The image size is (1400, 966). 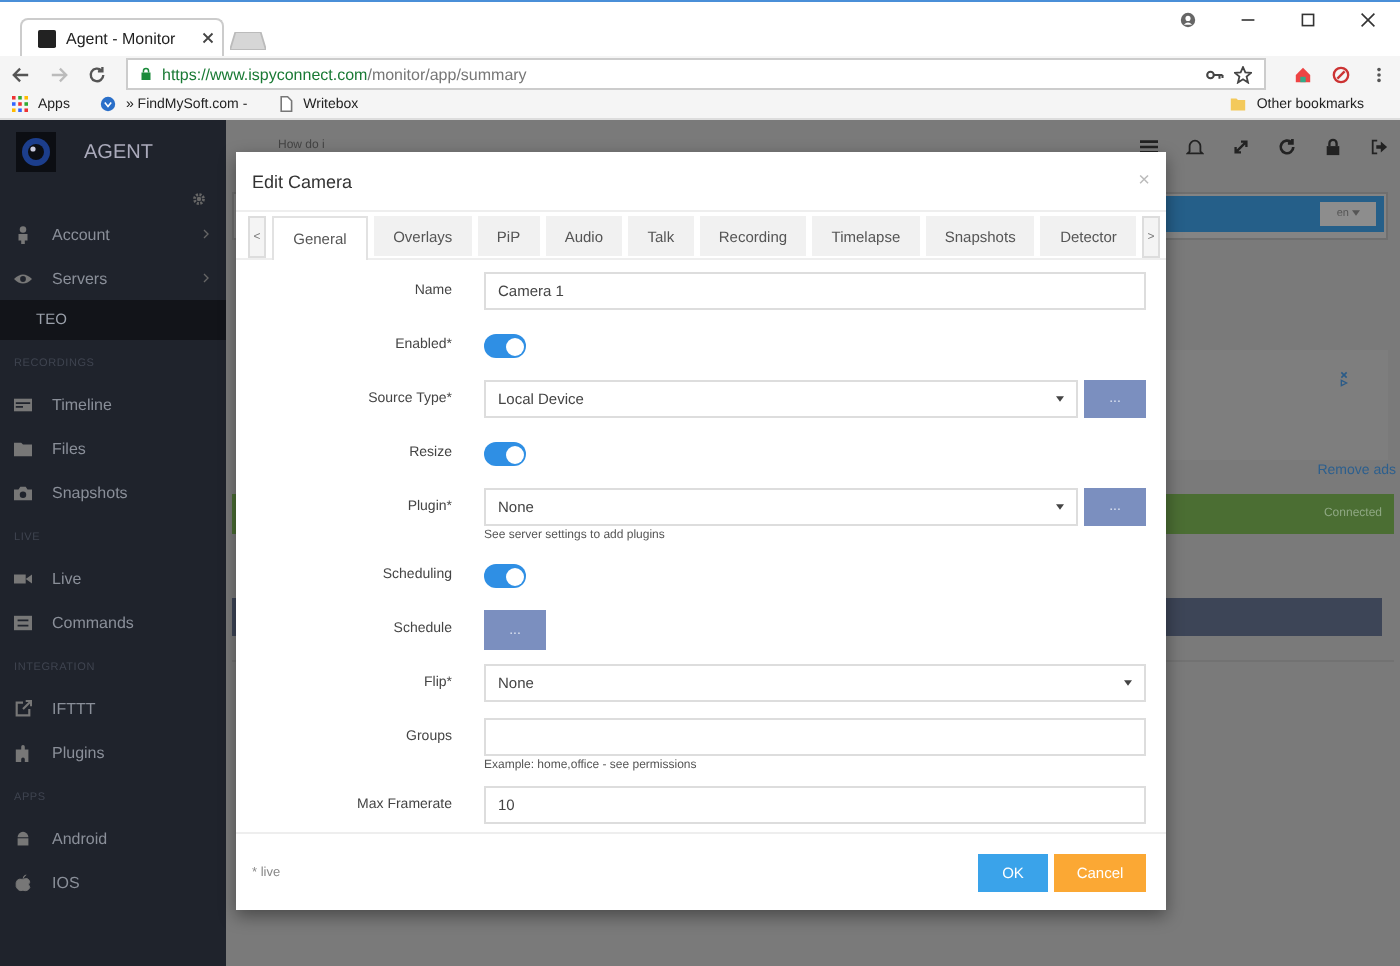 What do you see at coordinates (117, 278) in the screenshot?
I see `sidebar-item: Servers` at bounding box center [117, 278].